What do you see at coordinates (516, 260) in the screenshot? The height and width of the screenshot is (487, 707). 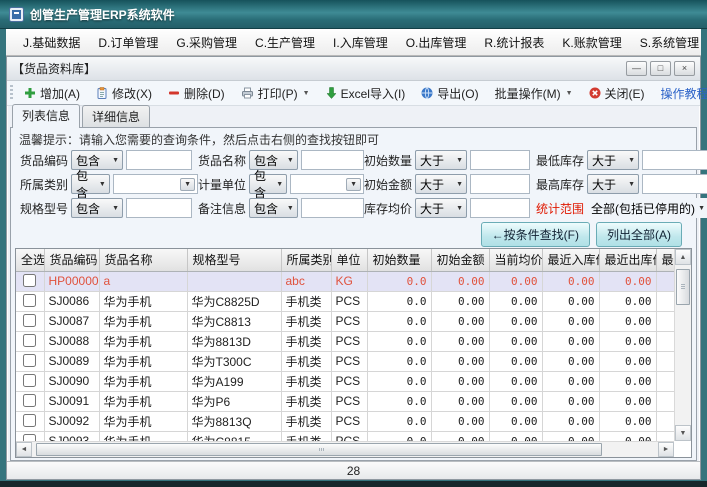 I see `column-header-当前均价: 当前均价` at bounding box center [516, 260].